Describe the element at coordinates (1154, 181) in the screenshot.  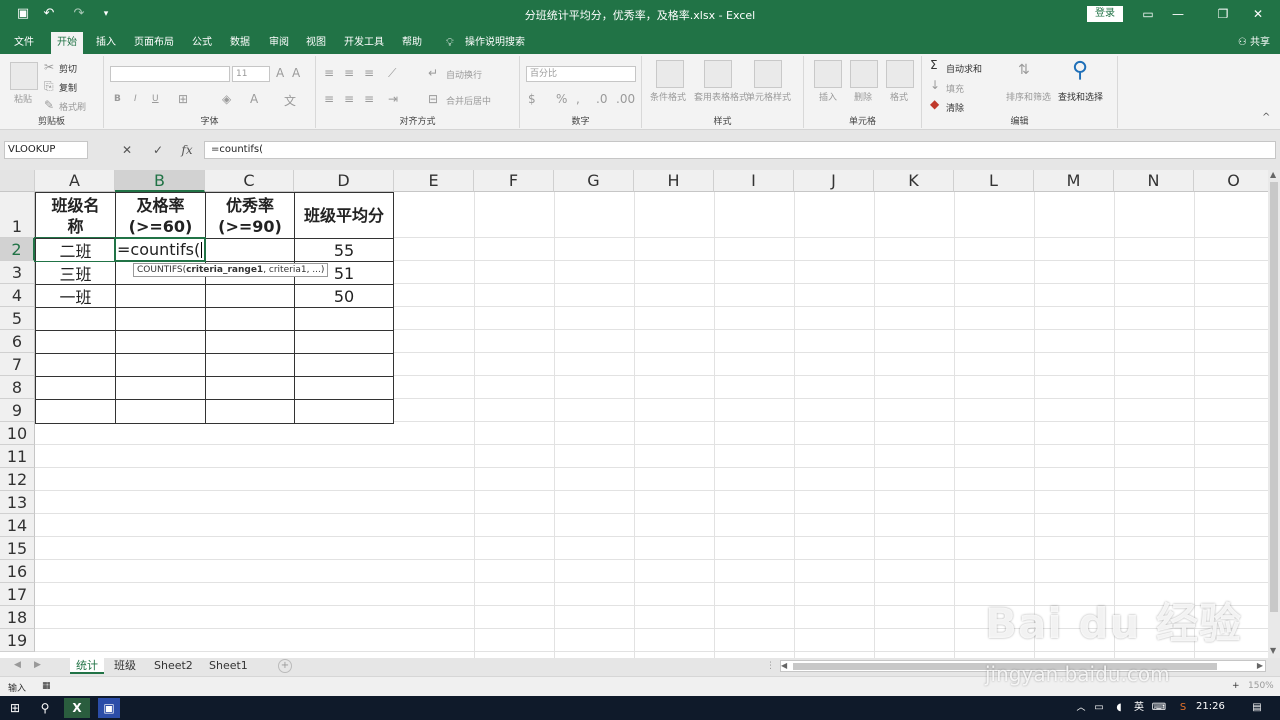
I see `column-header: N` at that location.